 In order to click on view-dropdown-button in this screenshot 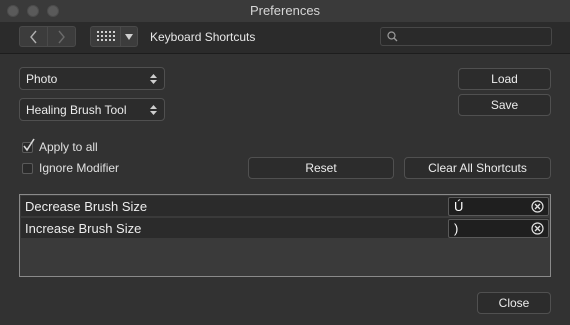, I will do `click(129, 36)`.